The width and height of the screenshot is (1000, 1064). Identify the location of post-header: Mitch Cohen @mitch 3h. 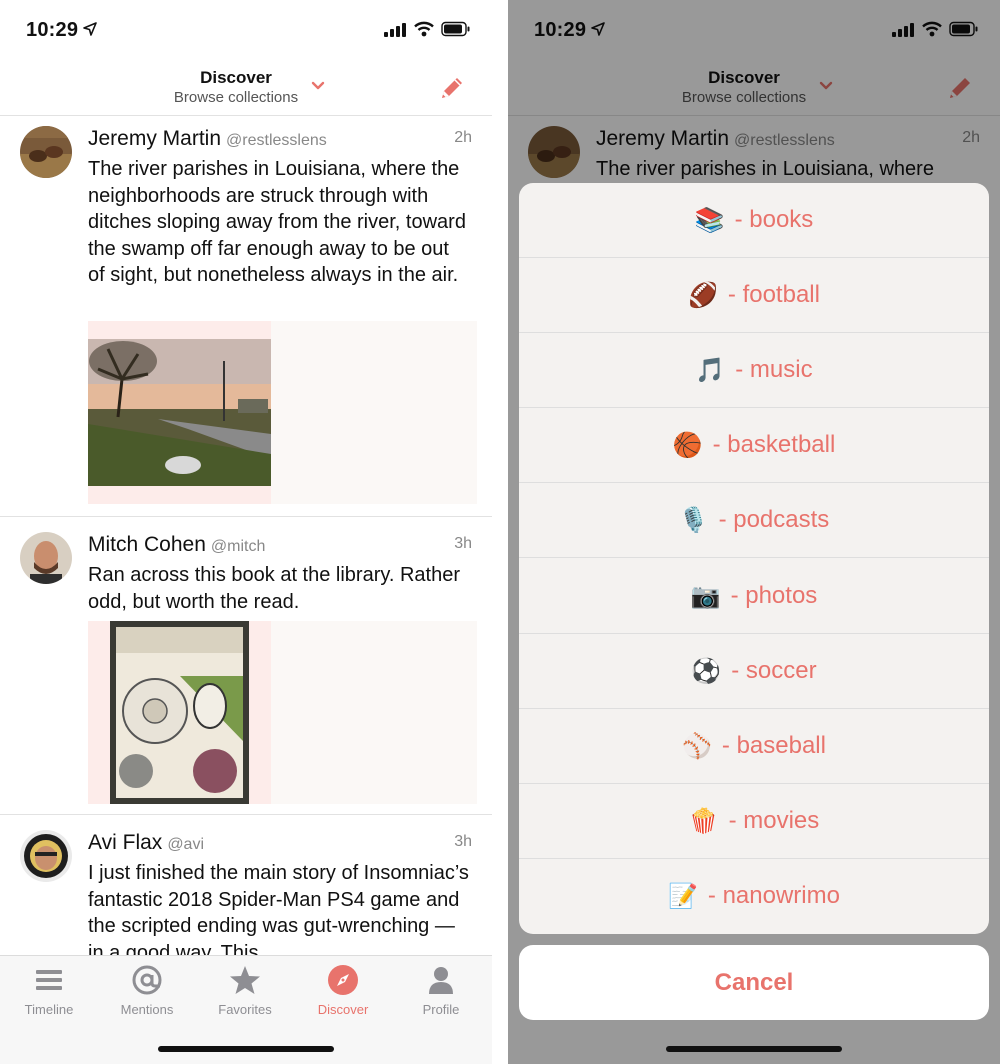
(280, 545).